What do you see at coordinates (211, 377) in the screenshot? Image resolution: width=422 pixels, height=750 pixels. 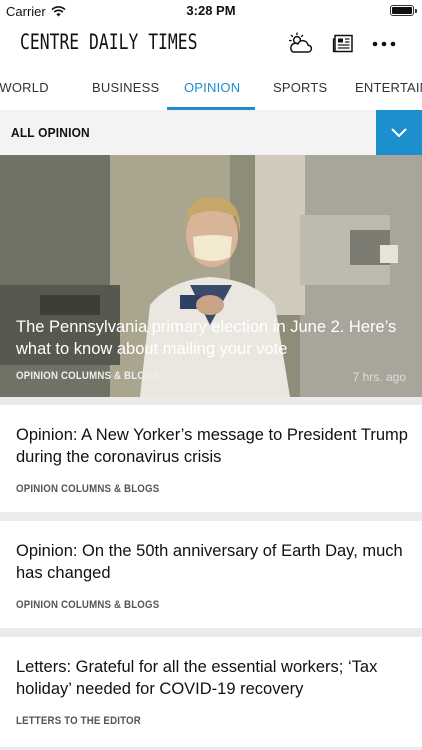 I see `hero-meta: OPINION COLUMNS & BLOGS 7 hrs. ago` at bounding box center [211, 377].